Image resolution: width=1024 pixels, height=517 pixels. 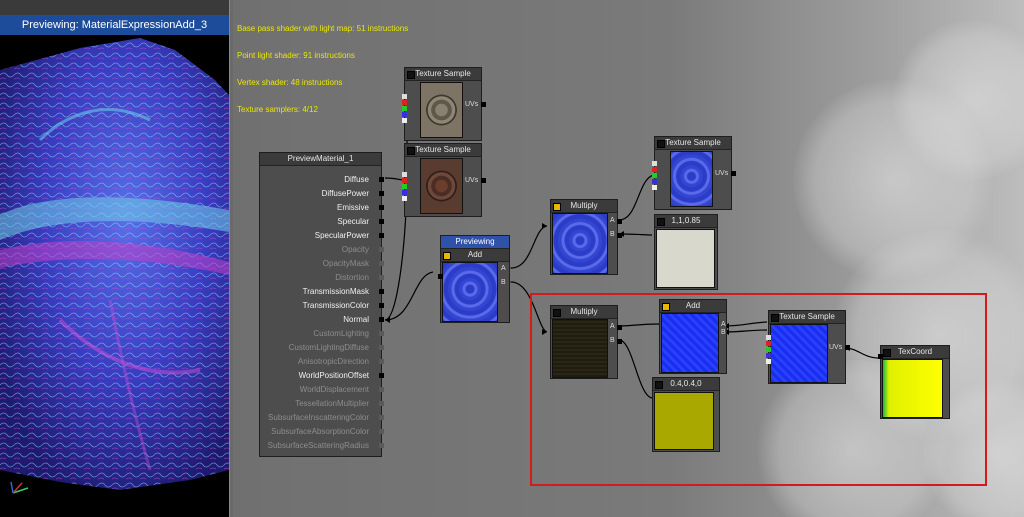 What do you see at coordinates (722, 173) in the screenshot?
I see `uv-label: UVs` at bounding box center [722, 173].